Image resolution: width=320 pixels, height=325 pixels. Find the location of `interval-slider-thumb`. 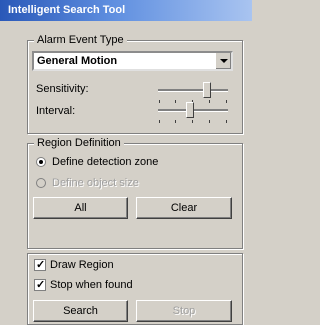

interval-slider-thumb is located at coordinates (190, 110).